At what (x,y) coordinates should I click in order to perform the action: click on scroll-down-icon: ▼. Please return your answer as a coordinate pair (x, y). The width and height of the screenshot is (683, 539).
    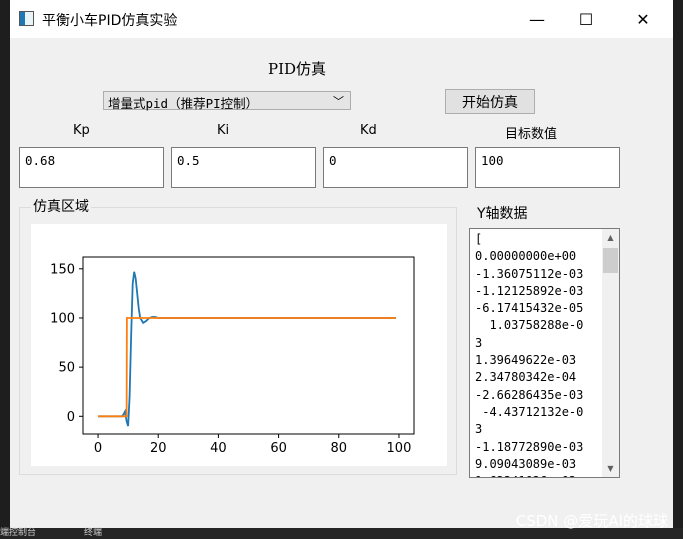
    Looking at the image, I should click on (610, 468).